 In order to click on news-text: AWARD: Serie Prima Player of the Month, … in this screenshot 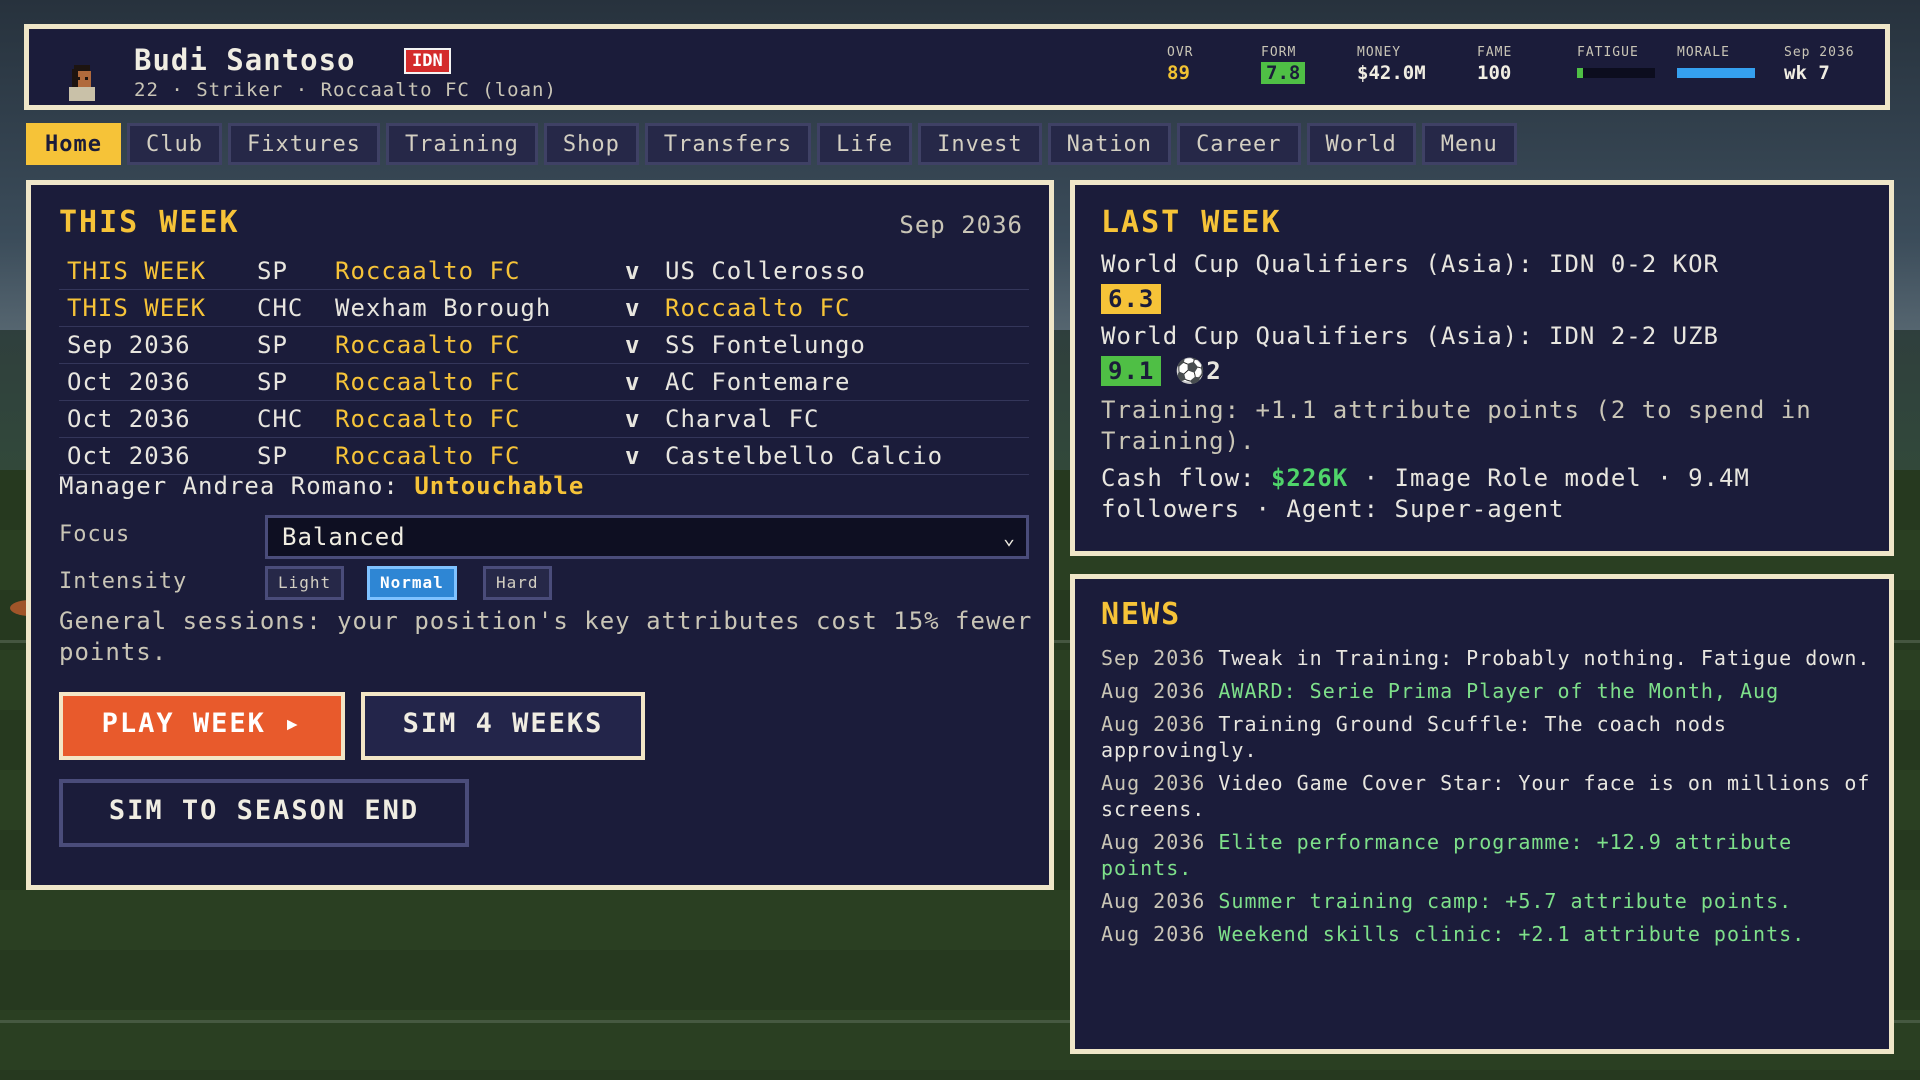, I will do `click(1499, 691)`.